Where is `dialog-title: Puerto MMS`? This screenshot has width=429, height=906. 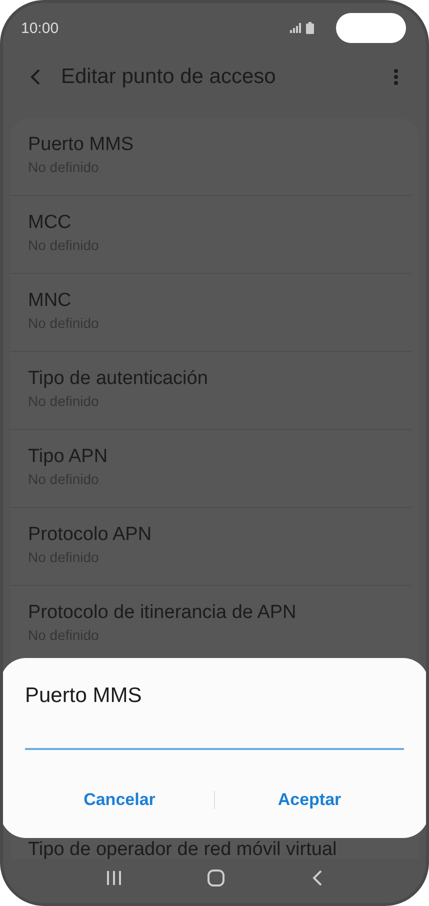 dialog-title: Puerto MMS is located at coordinates (84, 696).